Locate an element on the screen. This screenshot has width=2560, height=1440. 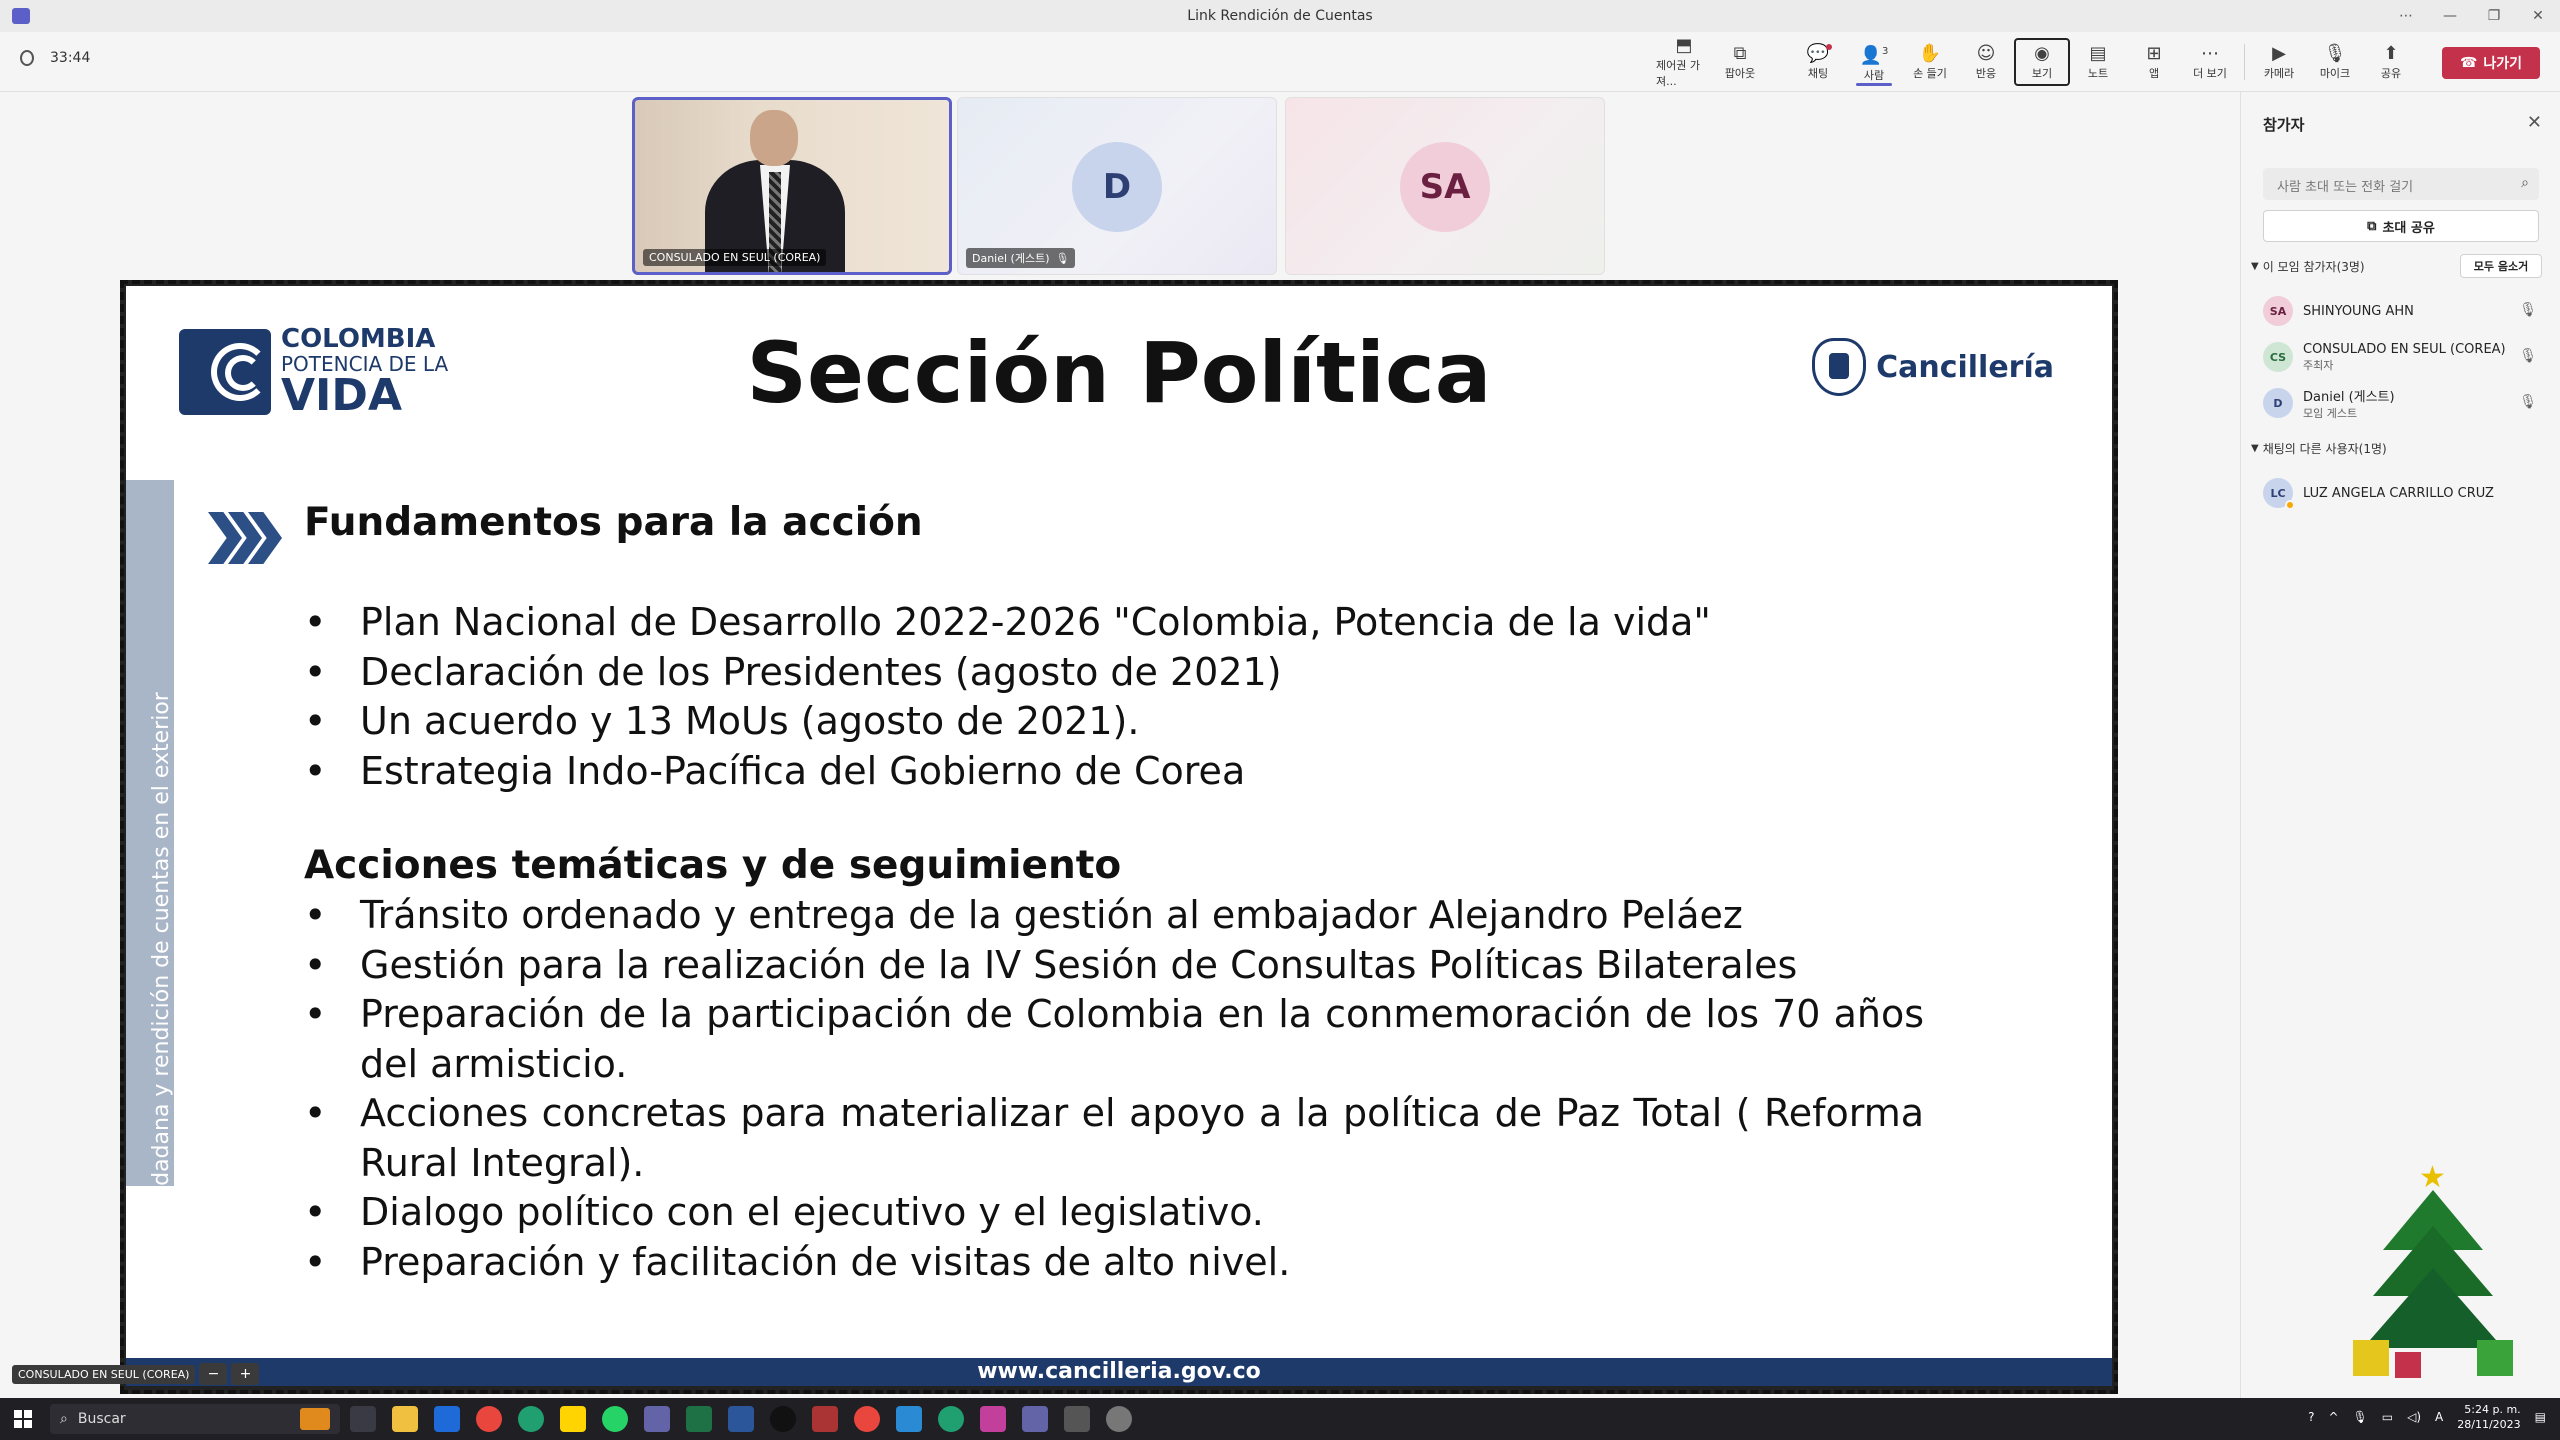
toolbar-divider is located at coordinates (2244, 62).